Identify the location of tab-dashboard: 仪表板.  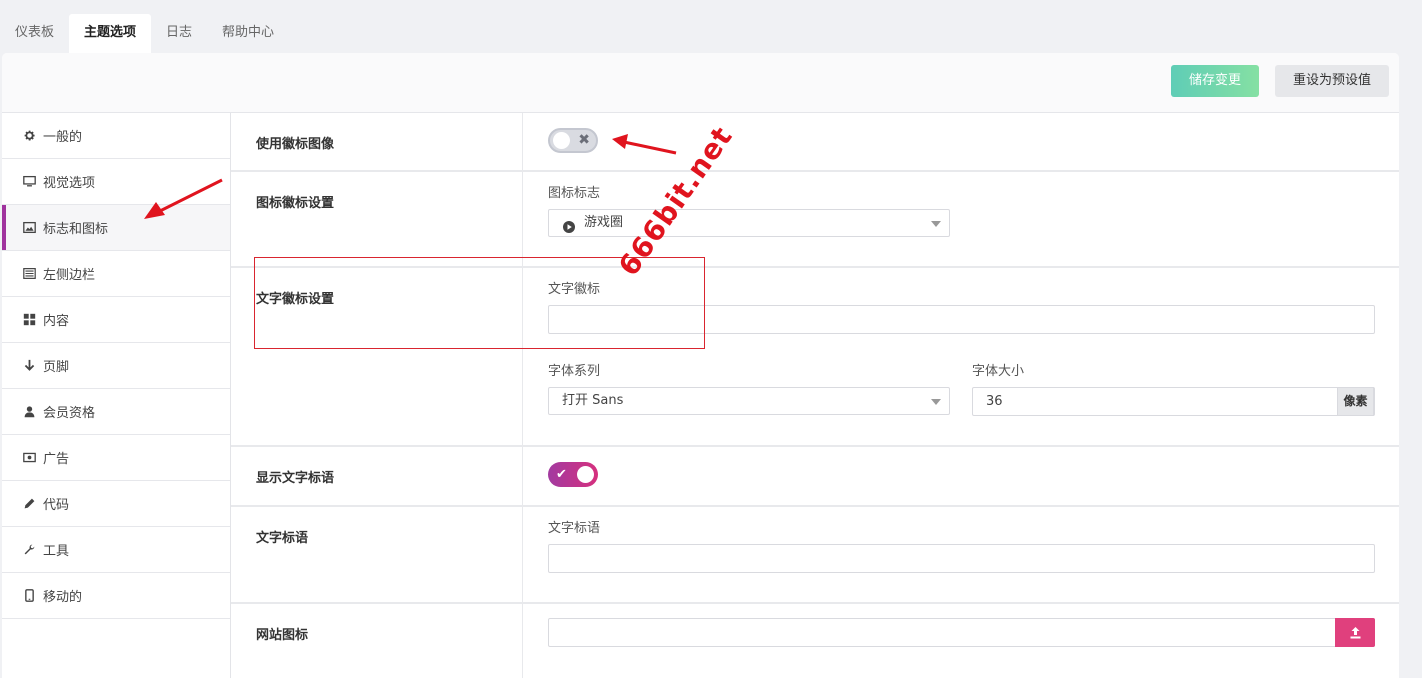
(34, 33).